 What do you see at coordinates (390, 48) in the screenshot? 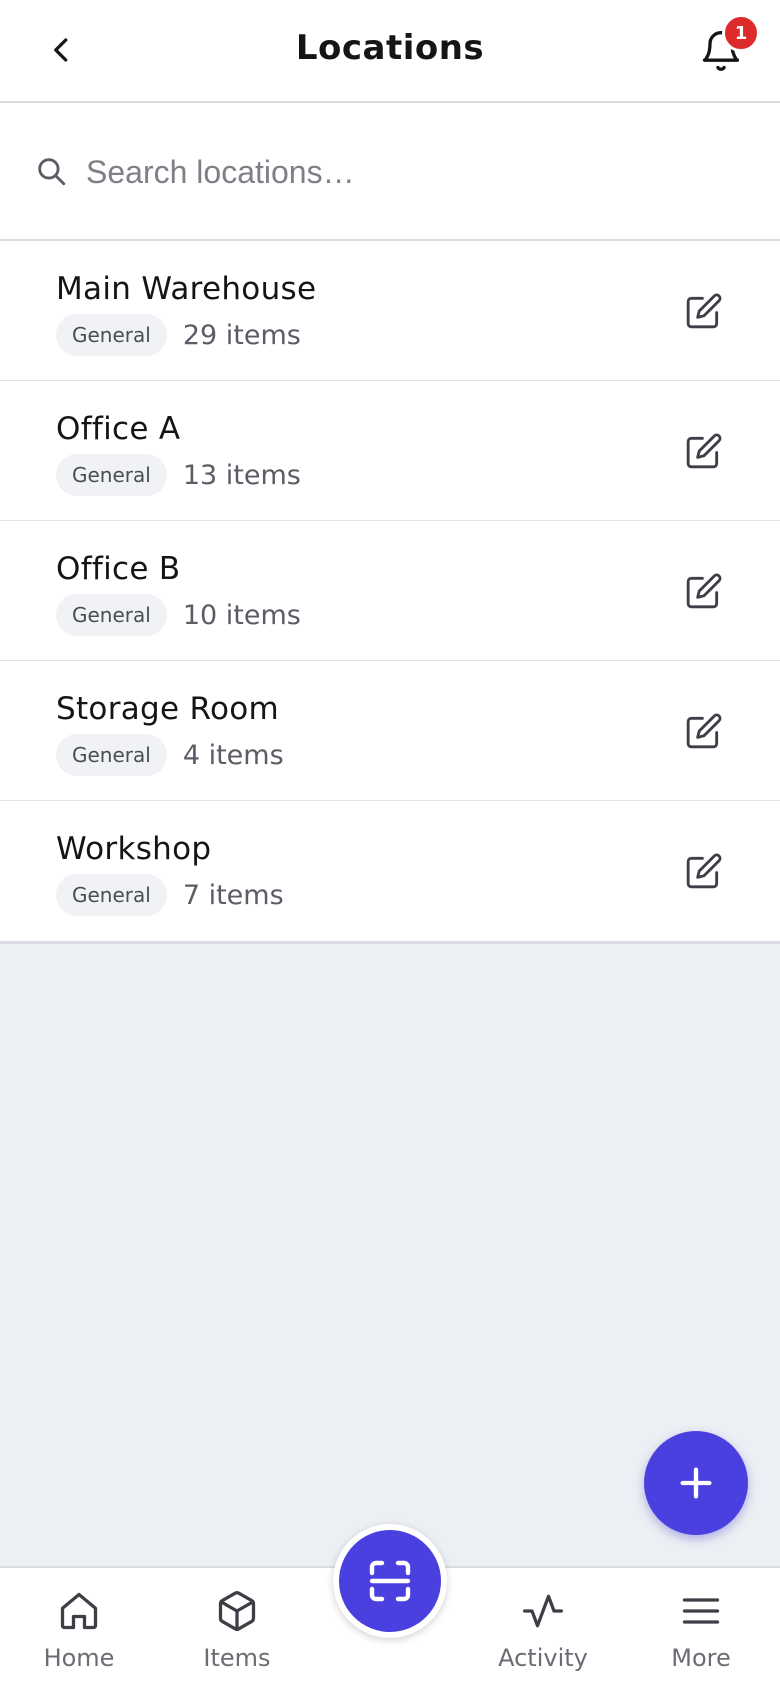
I see `page-title: Locations` at bounding box center [390, 48].